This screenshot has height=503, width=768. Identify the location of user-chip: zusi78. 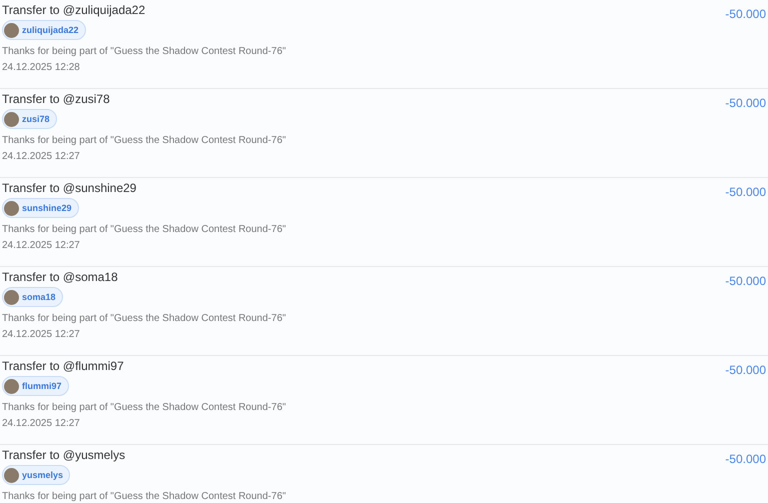
(29, 119).